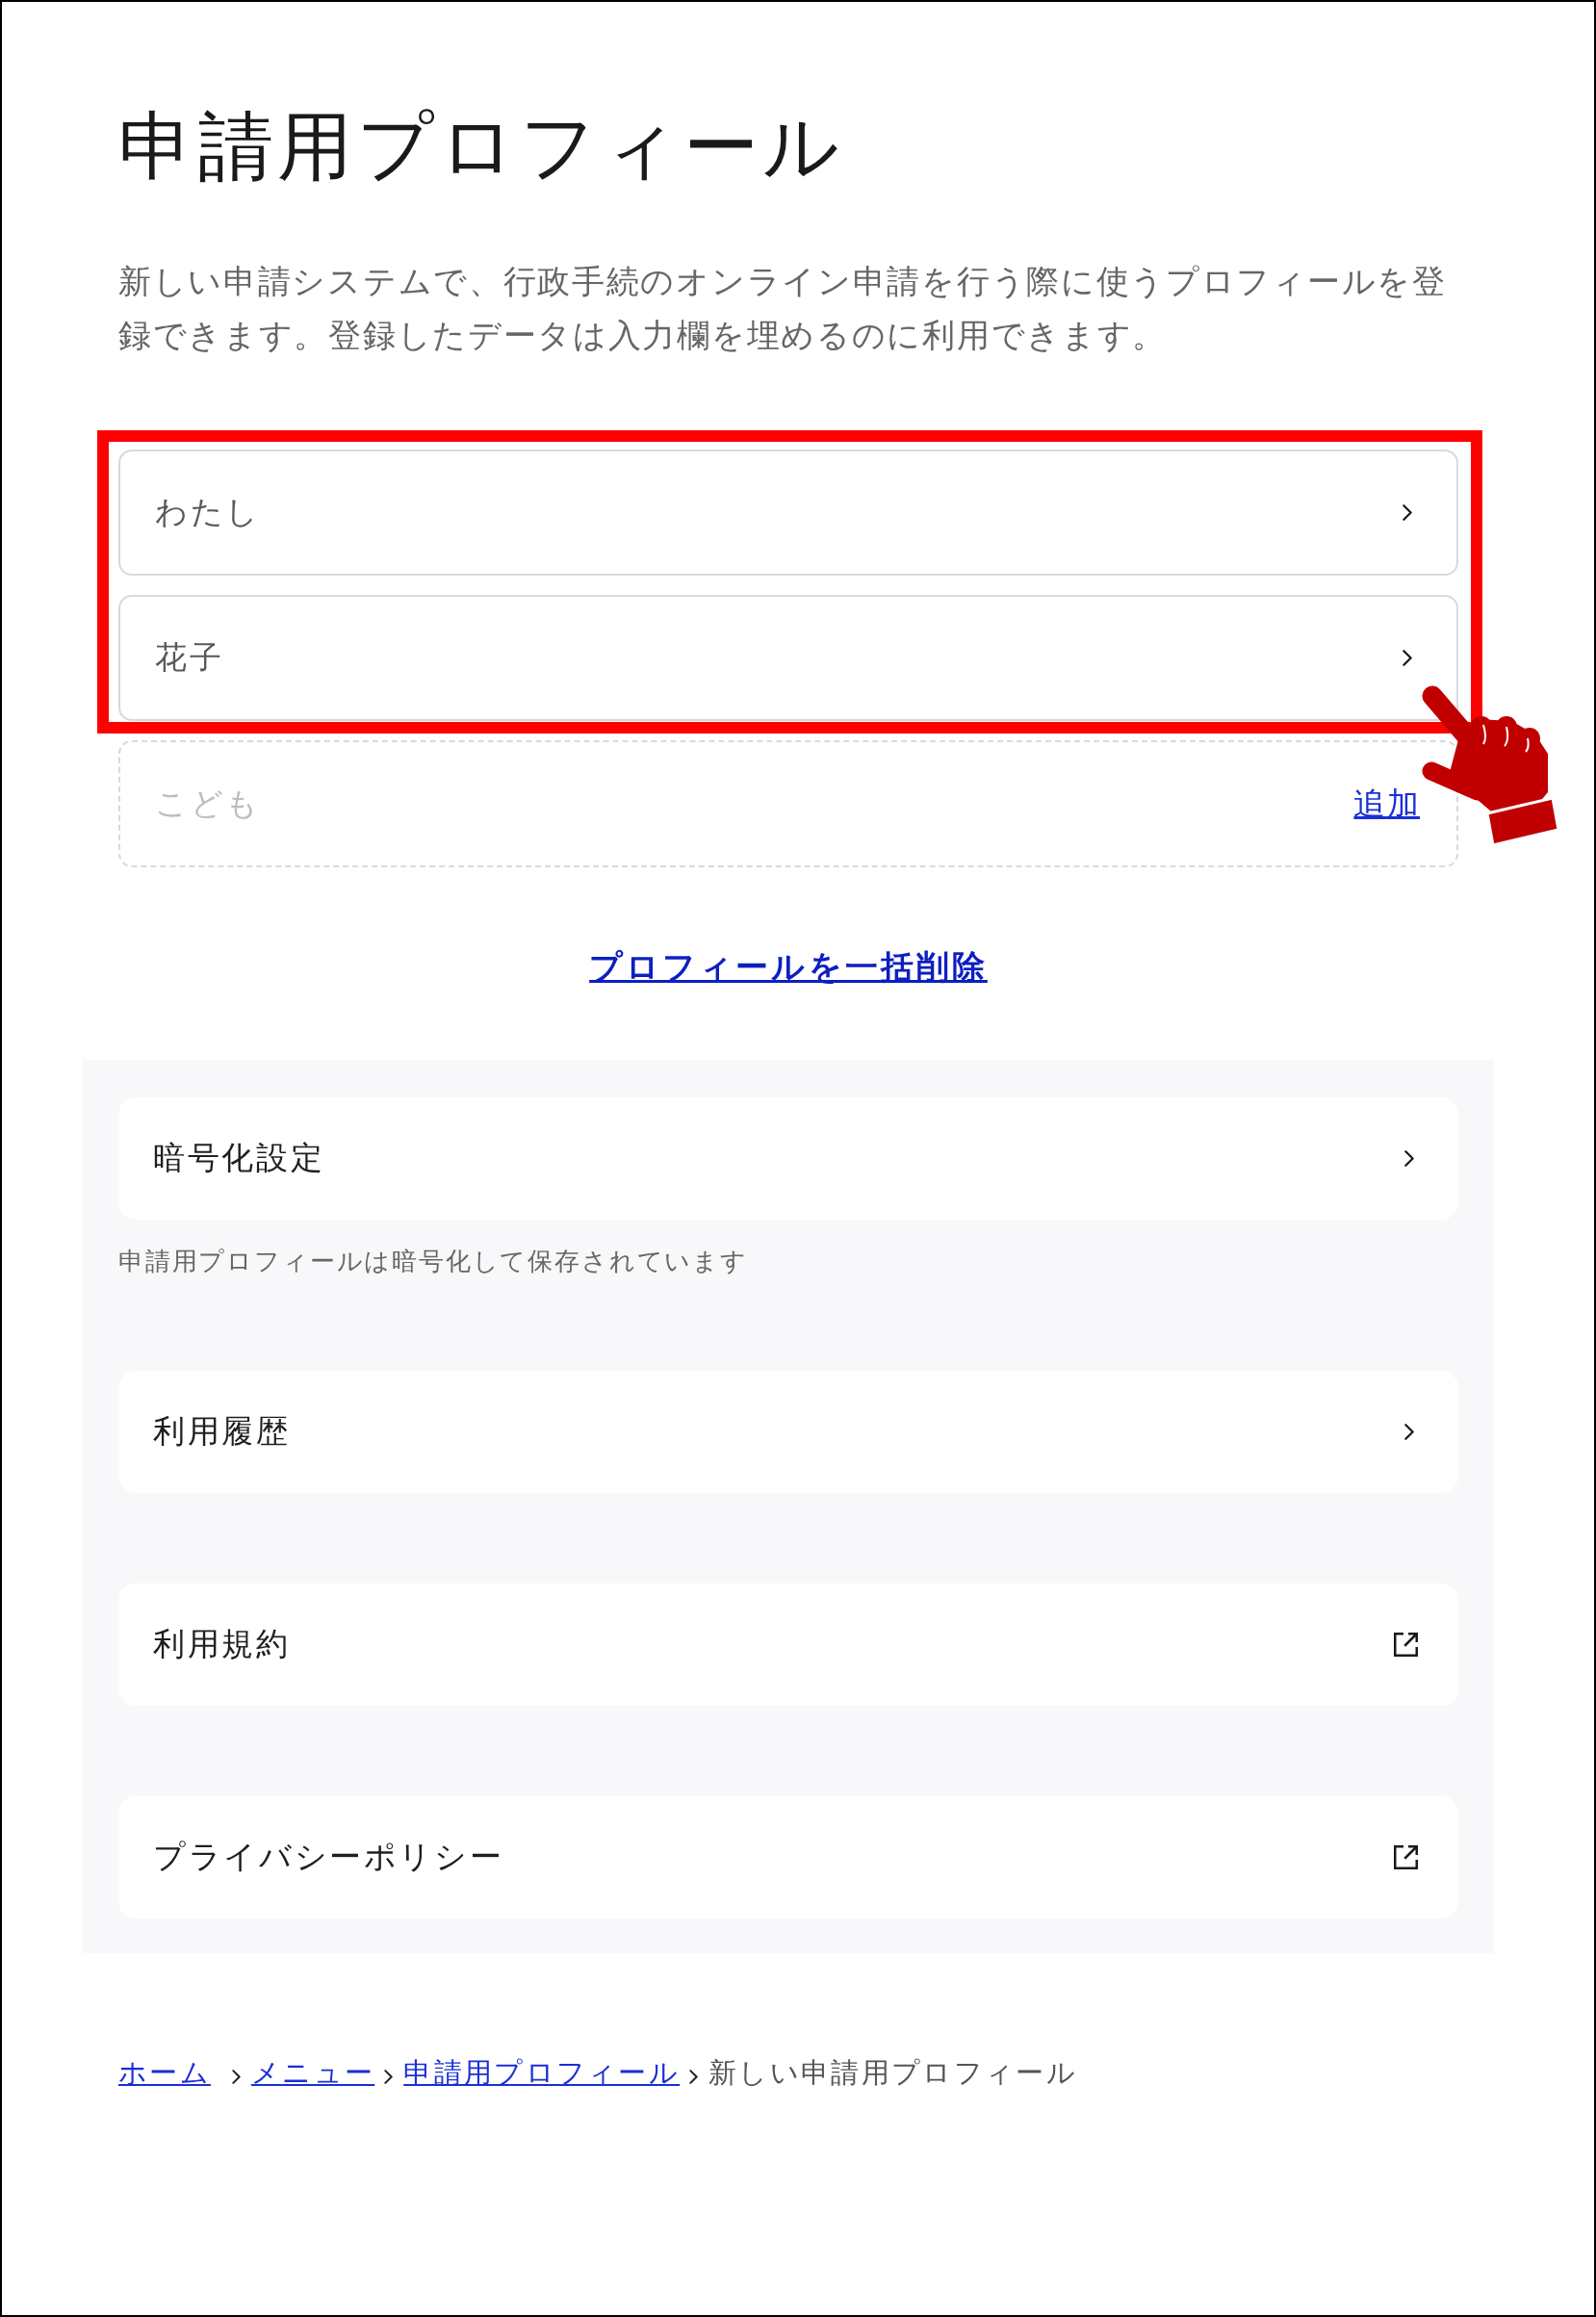  Describe the element at coordinates (312, 2073) in the screenshot. I see `breadcrumb-link: メニュー` at that location.